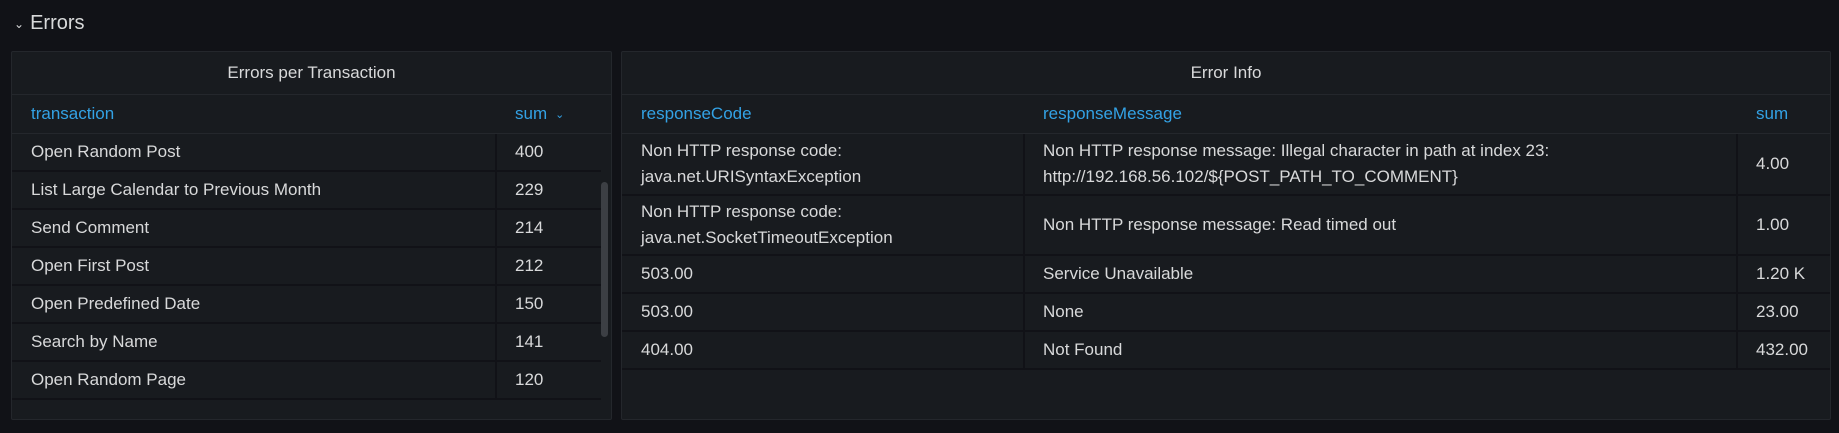 This screenshot has height=433, width=1839. I want to click on scrollbar, so click(604, 259).